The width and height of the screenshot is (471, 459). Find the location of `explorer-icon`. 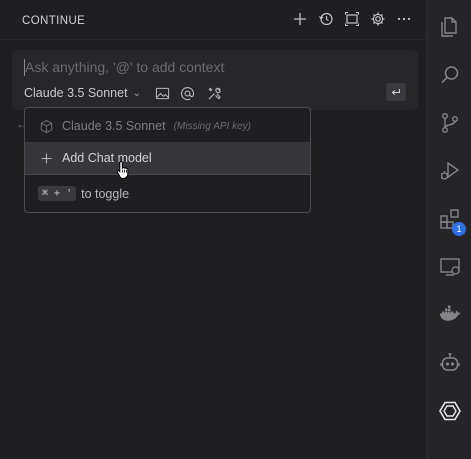

explorer-icon is located at coordinates (449, 27).